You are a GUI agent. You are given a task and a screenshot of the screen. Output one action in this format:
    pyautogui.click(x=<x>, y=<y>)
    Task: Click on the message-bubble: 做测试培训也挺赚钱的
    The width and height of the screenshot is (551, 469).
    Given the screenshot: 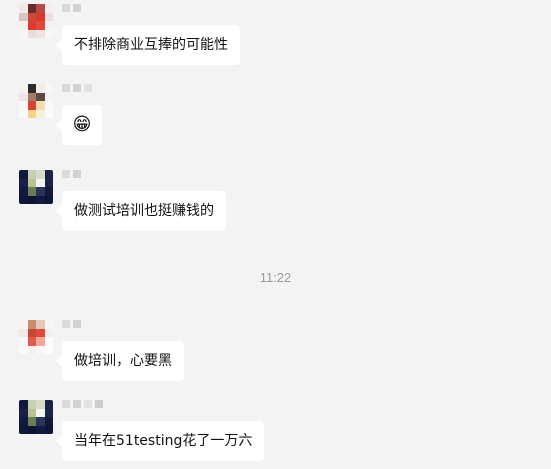 What is the action you would take?
    pyautogui.click(x=141, y=211)
    